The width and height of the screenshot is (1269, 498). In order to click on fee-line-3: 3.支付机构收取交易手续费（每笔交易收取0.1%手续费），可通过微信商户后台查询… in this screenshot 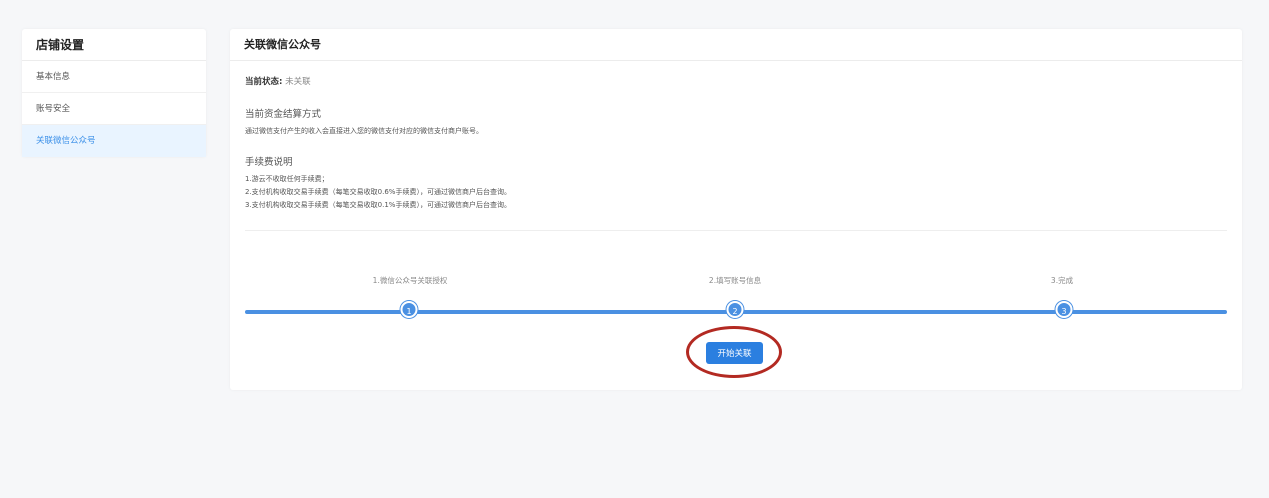, I will do `click(378, 205)`.